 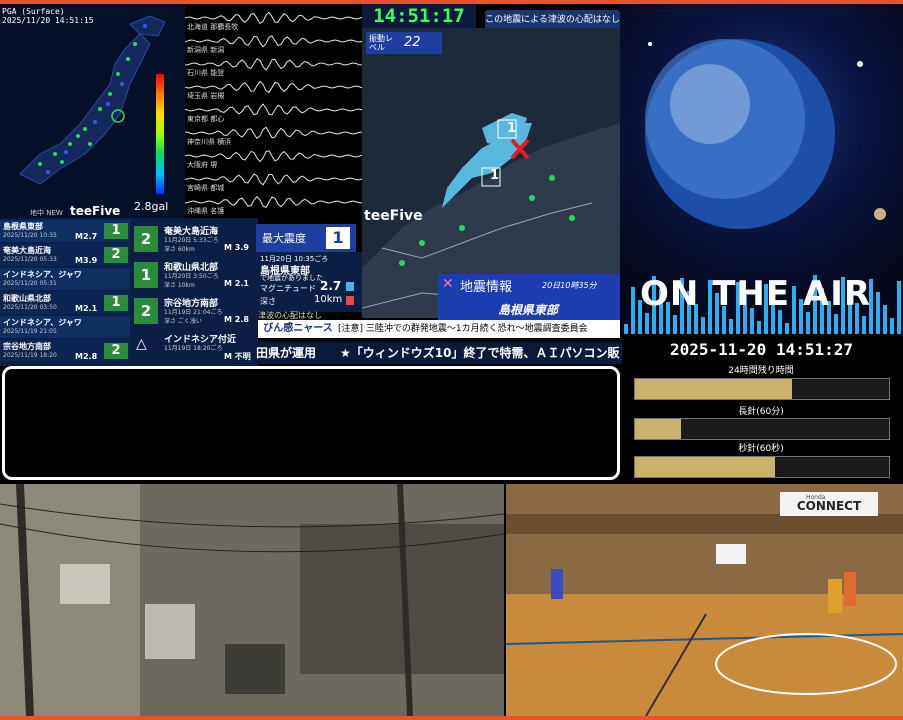 What do you see at coordinates (761, 412) in the screenshot?
I see `timer-label-min: 長針(60分)` at bounding box center [761, 412].